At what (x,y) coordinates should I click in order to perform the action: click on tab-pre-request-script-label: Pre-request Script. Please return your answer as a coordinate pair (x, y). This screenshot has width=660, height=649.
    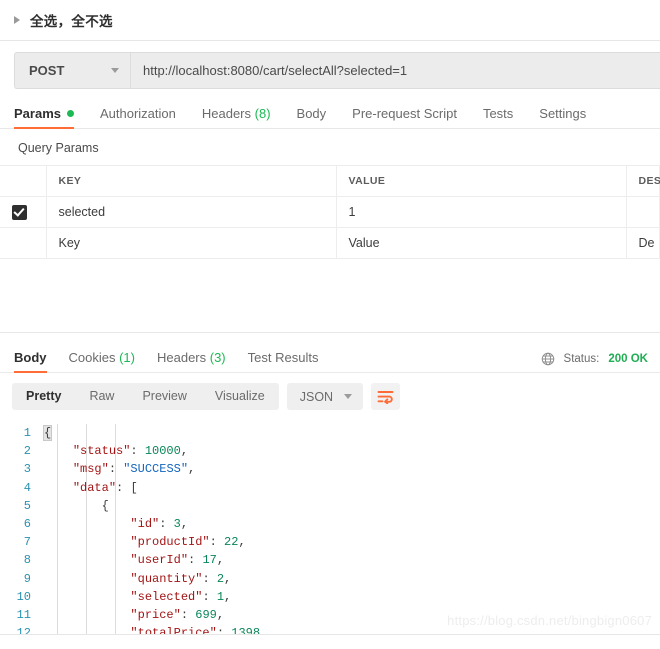
    Looking at the image, I should click on (404, 113).